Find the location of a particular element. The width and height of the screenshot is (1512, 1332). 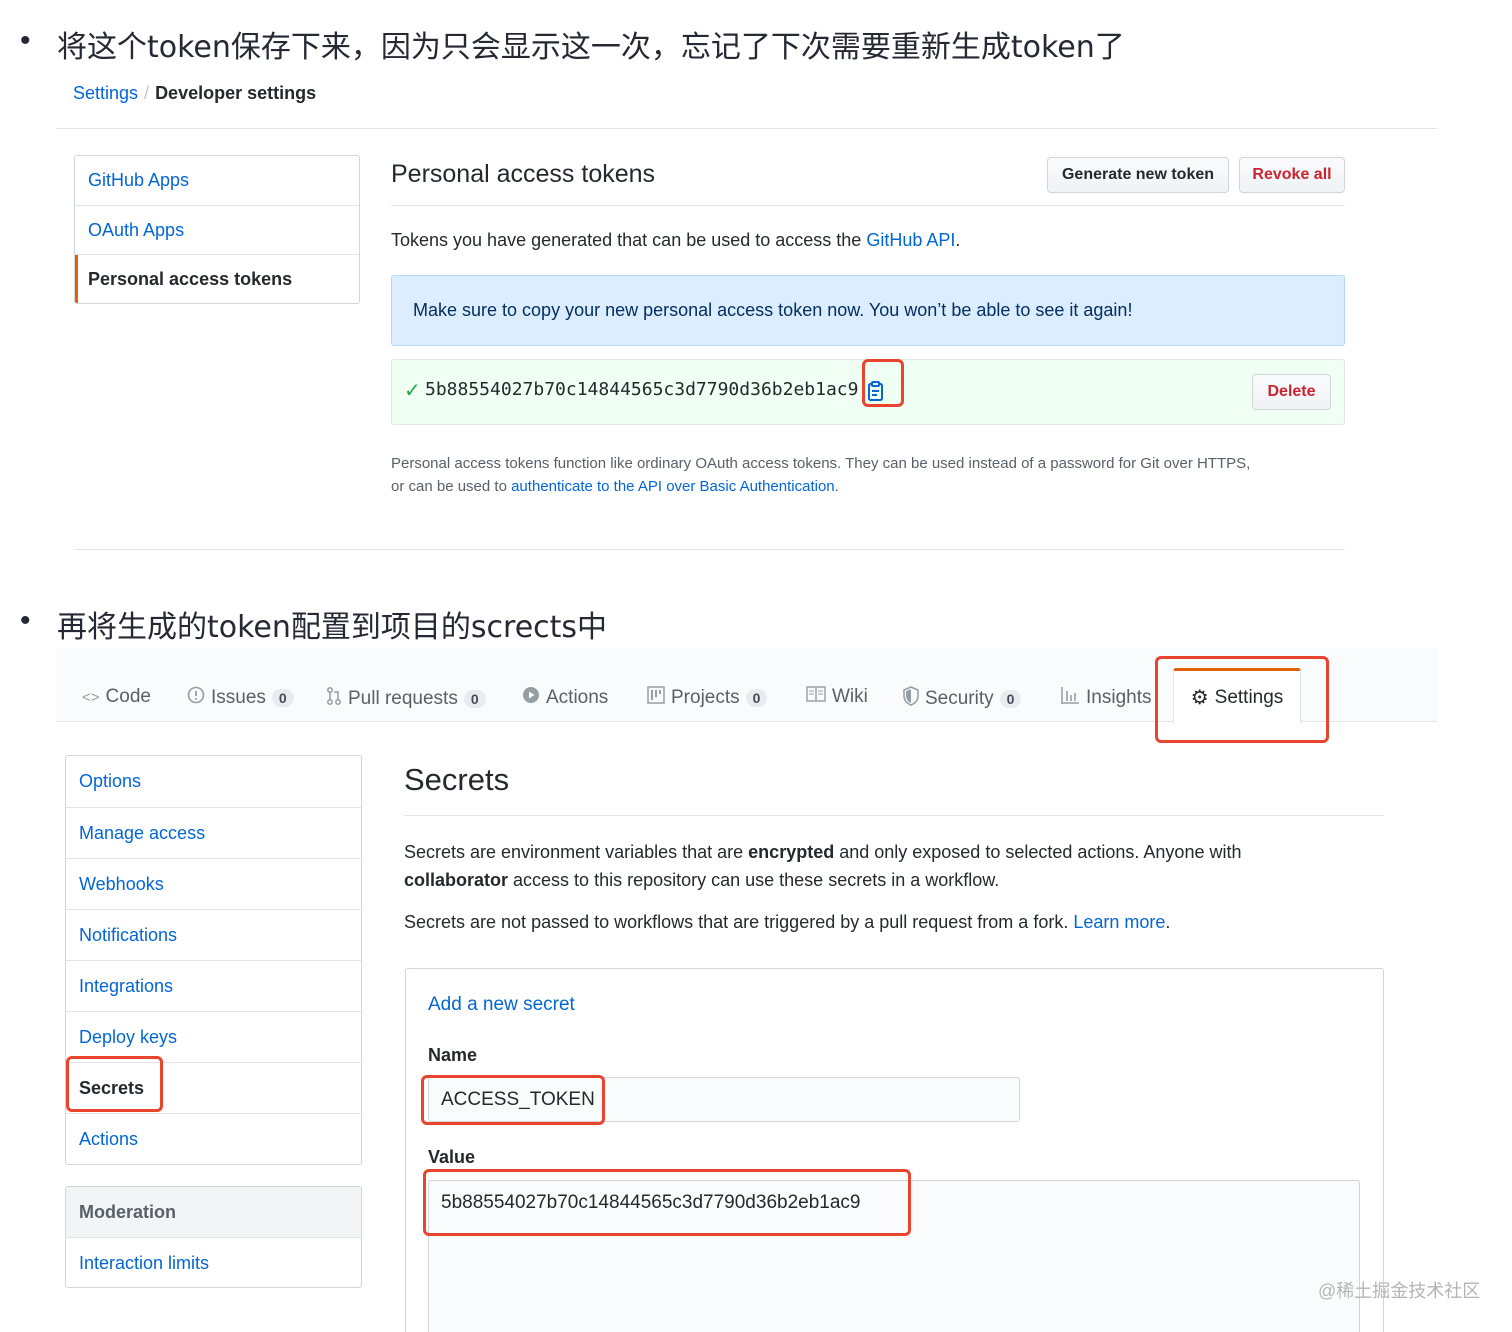

moderation-menu: Moderation Interaction limits is located at coordinates (213, 1237).